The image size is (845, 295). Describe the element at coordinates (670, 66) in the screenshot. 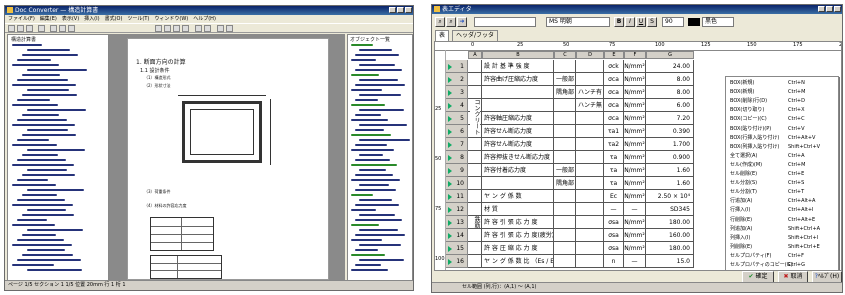

I see `table-cell: 24.00` at that location.